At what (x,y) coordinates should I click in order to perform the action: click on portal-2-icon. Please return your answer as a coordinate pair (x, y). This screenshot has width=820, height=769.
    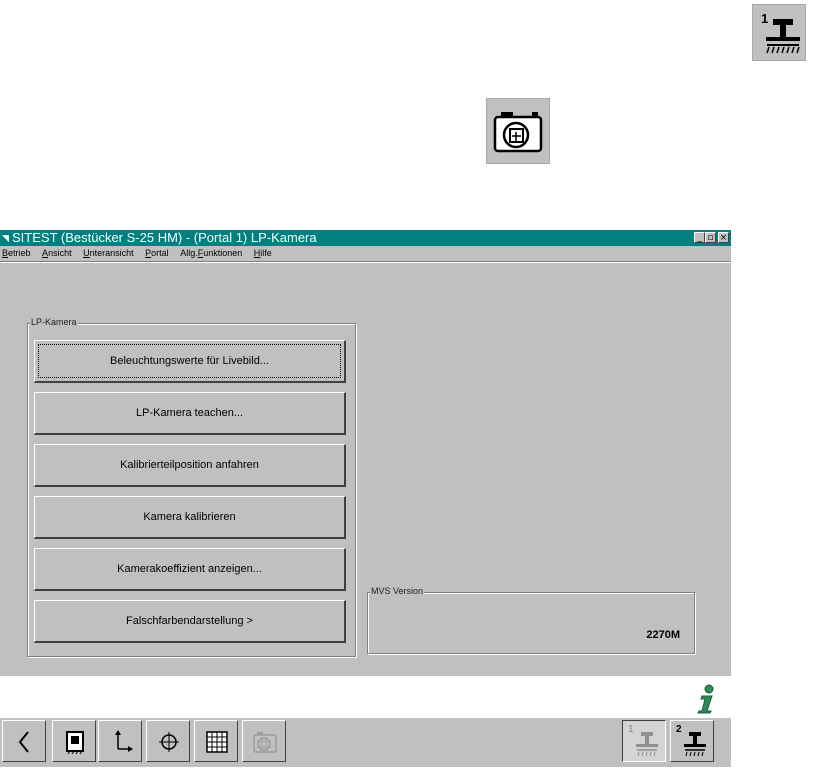
    Looking at the image, I should click on (695, 744).